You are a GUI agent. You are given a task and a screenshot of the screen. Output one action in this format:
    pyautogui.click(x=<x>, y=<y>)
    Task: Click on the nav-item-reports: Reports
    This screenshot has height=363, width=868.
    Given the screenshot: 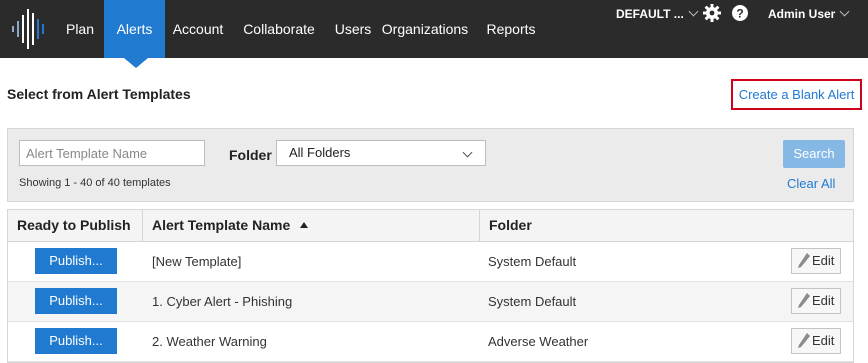 What is the action you would take?
    pyautogui.click(x=511, y=29)
    